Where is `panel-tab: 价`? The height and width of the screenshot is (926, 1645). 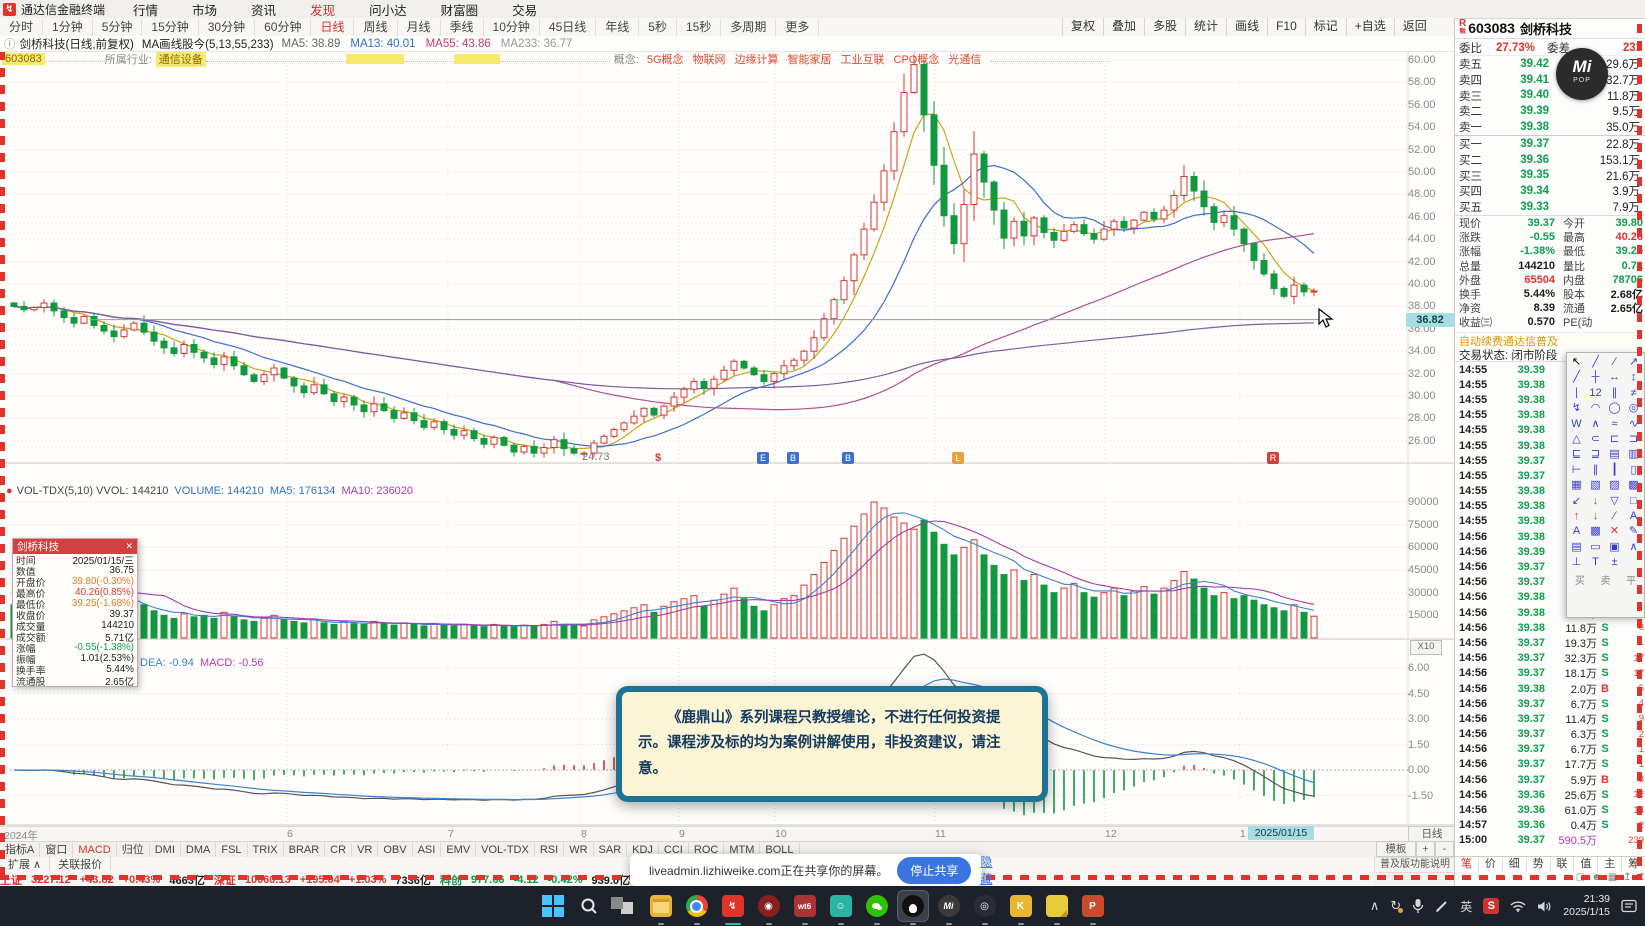 panel-tab: 价 is located at coordinates (1491, 864).